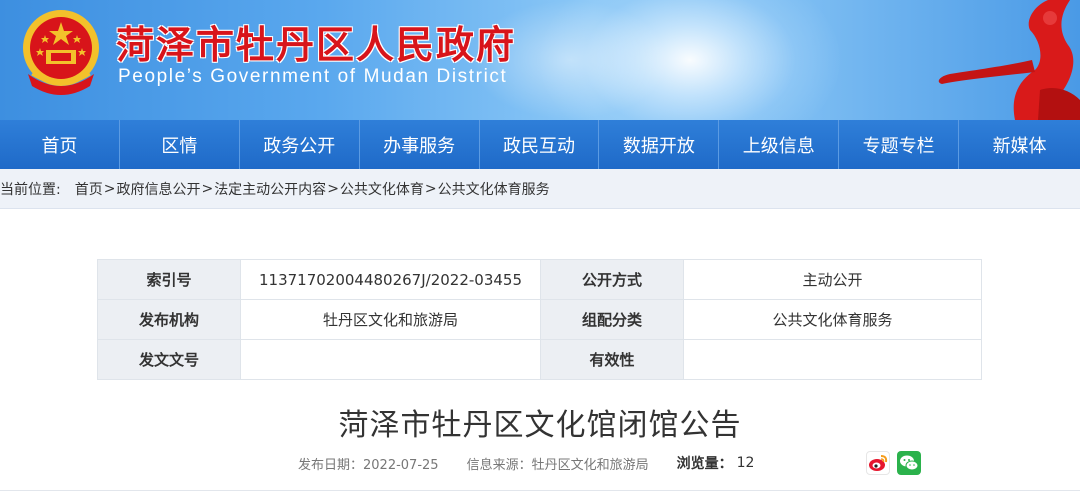 The height and width of the screenshot is (496, 1080). I want to click on nav-item-government-affairs: 政务公开, so click(300, 144).